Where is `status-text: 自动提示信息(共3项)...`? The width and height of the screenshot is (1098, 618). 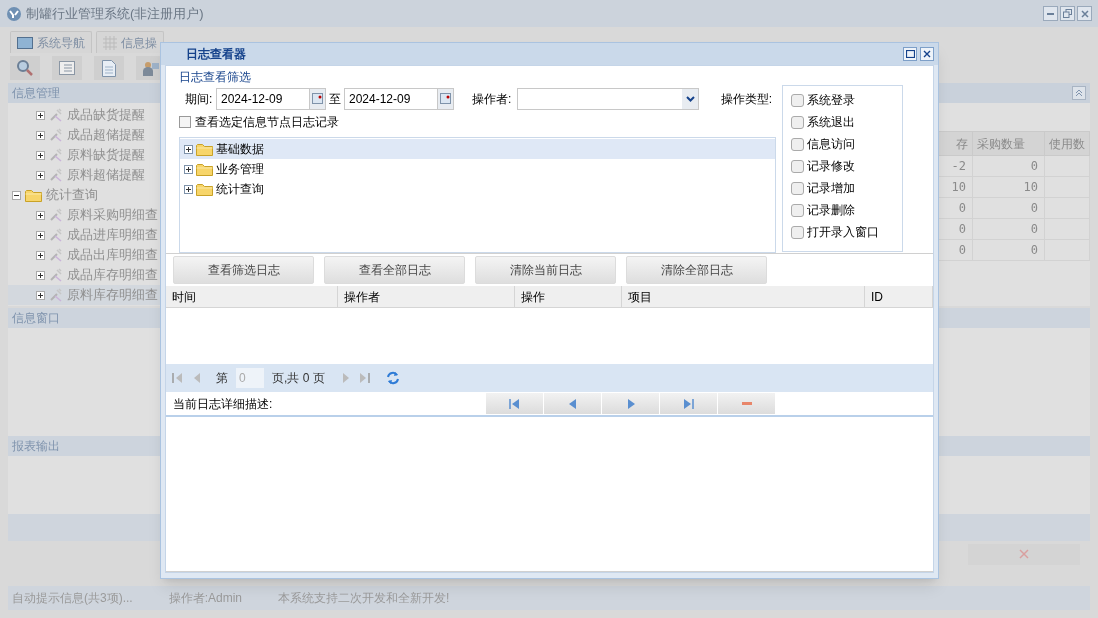
status-text: 自动提示信息(共3项)... is located at coordinates (72, 598).